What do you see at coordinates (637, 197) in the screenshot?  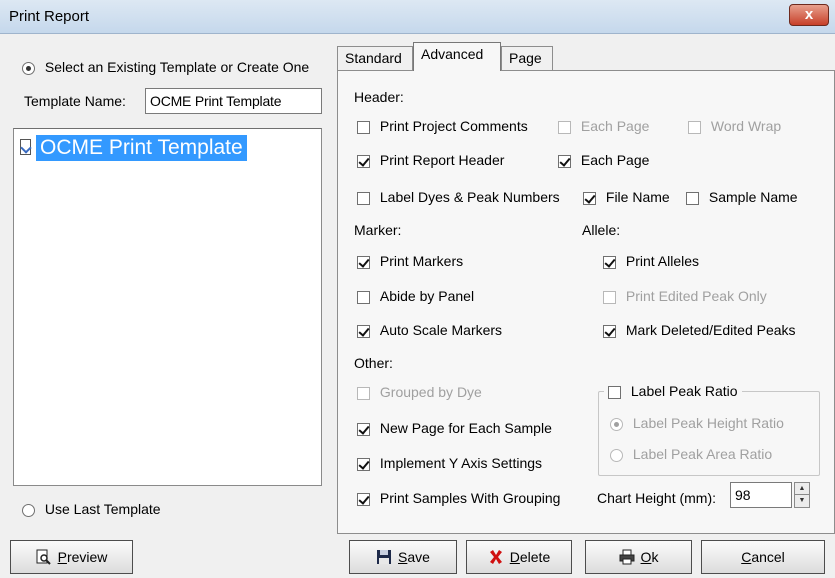 I see `file-name-label: File Name` at bounding box center [637, 197].